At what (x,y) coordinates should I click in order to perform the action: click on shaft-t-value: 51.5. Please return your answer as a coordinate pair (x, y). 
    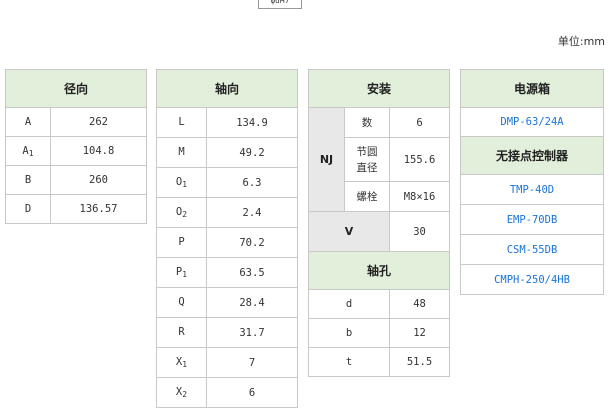
    Looking at the image, I should click on (419, 362).